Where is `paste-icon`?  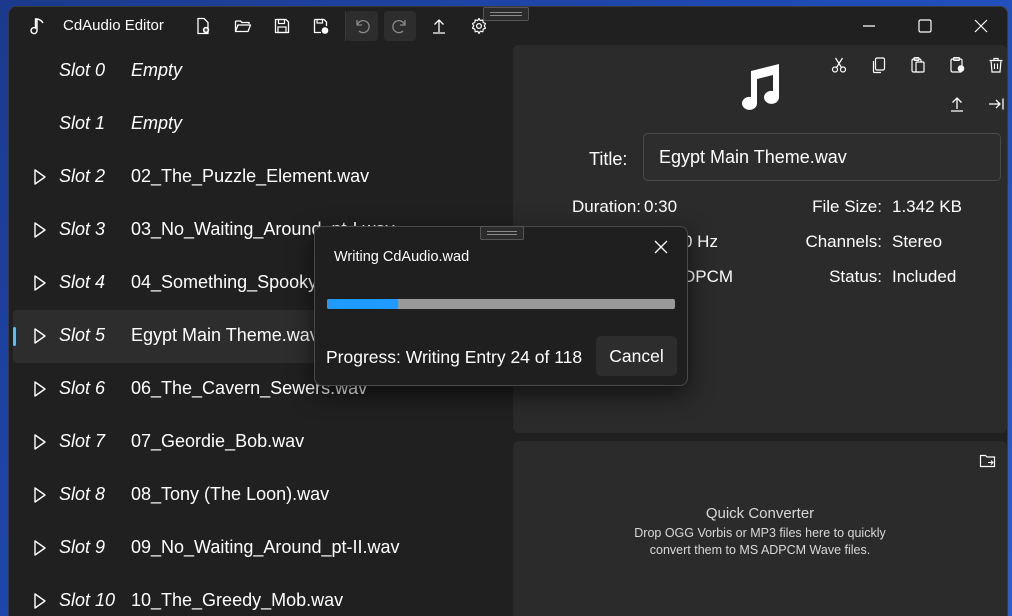
paste-icon is located at coordinates (918, 64).